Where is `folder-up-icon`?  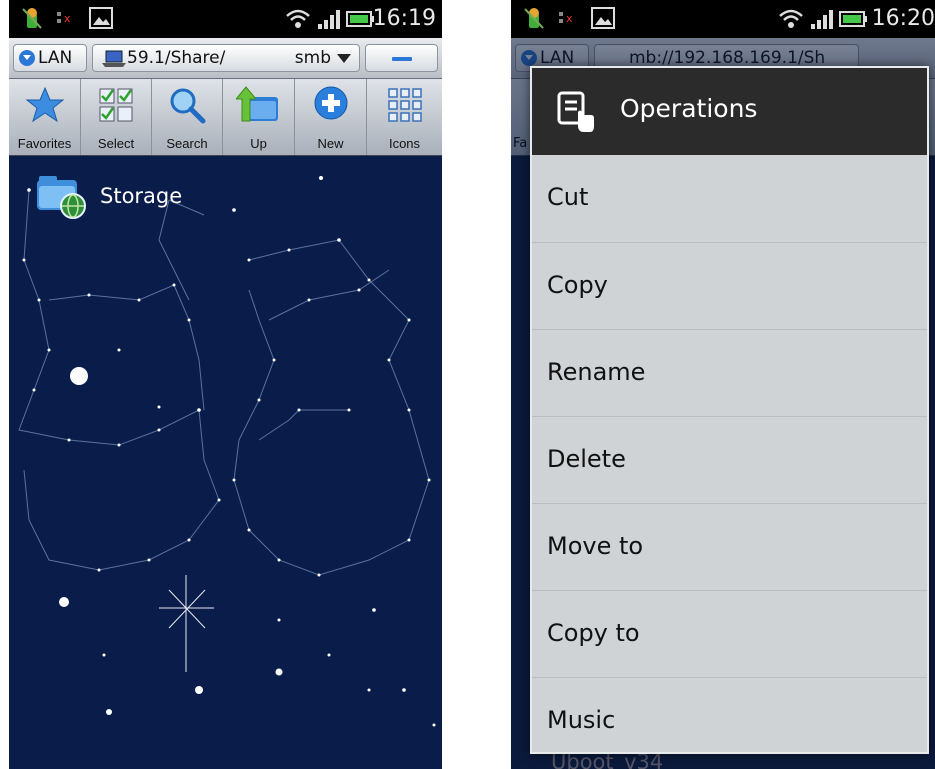 folder-up-icon is located at coordinates (256, 104).